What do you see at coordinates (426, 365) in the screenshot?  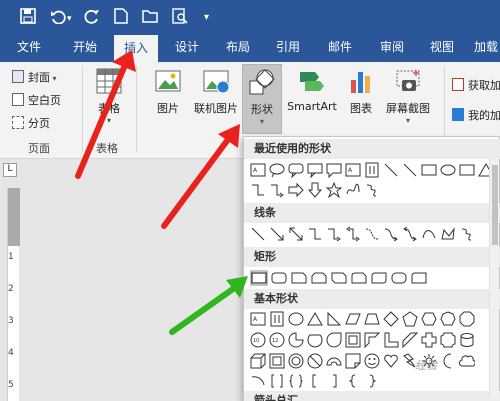 I see `watermark: 经验` at bounding box center [426, 365].